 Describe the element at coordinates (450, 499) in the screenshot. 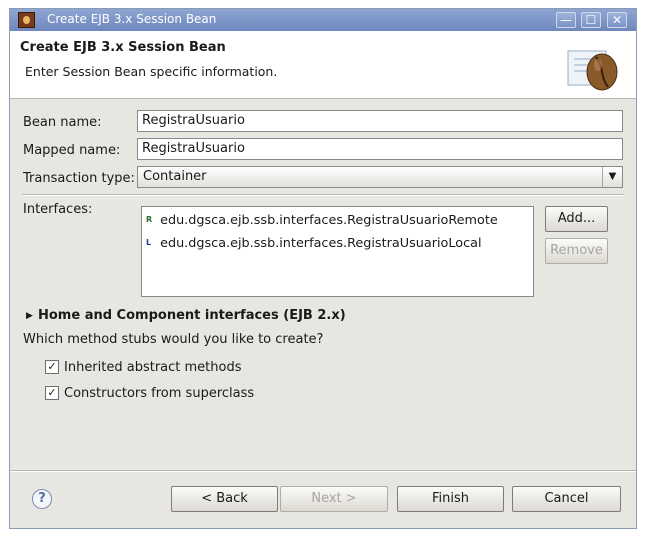

I see `finish-button: Finish` at that location.